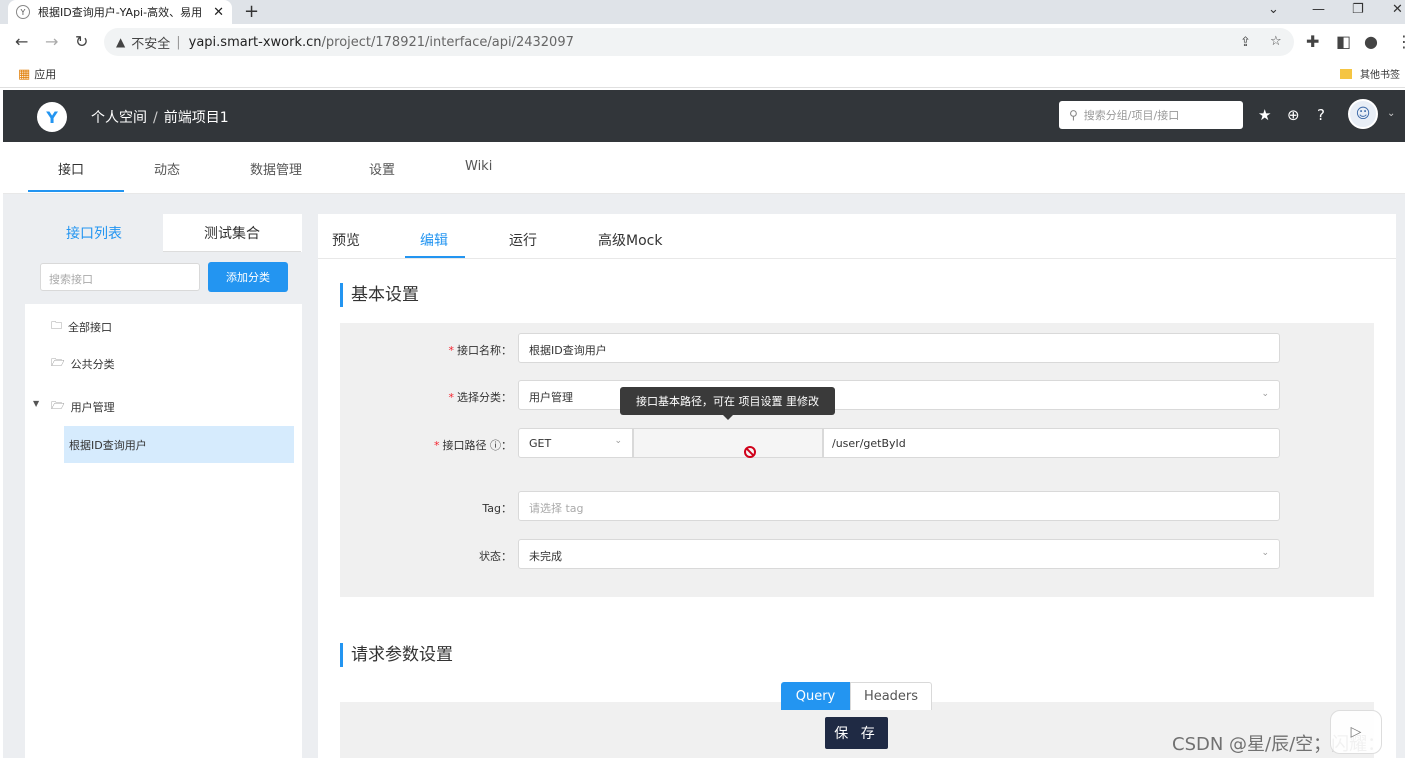 Image resolution: width=1405 pixels, height=758 pixels. I want to click on subnav-active-indicator, so click(76, 191).